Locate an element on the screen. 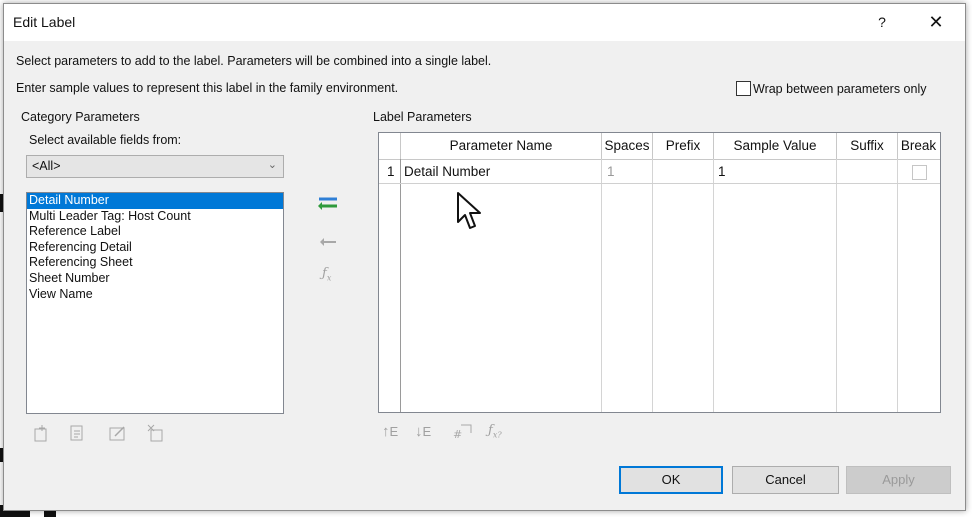 This screenshot has height=517, width=972. wrap-checkbox-label: Wrap between parameters only is located at coordinates (839, 89).